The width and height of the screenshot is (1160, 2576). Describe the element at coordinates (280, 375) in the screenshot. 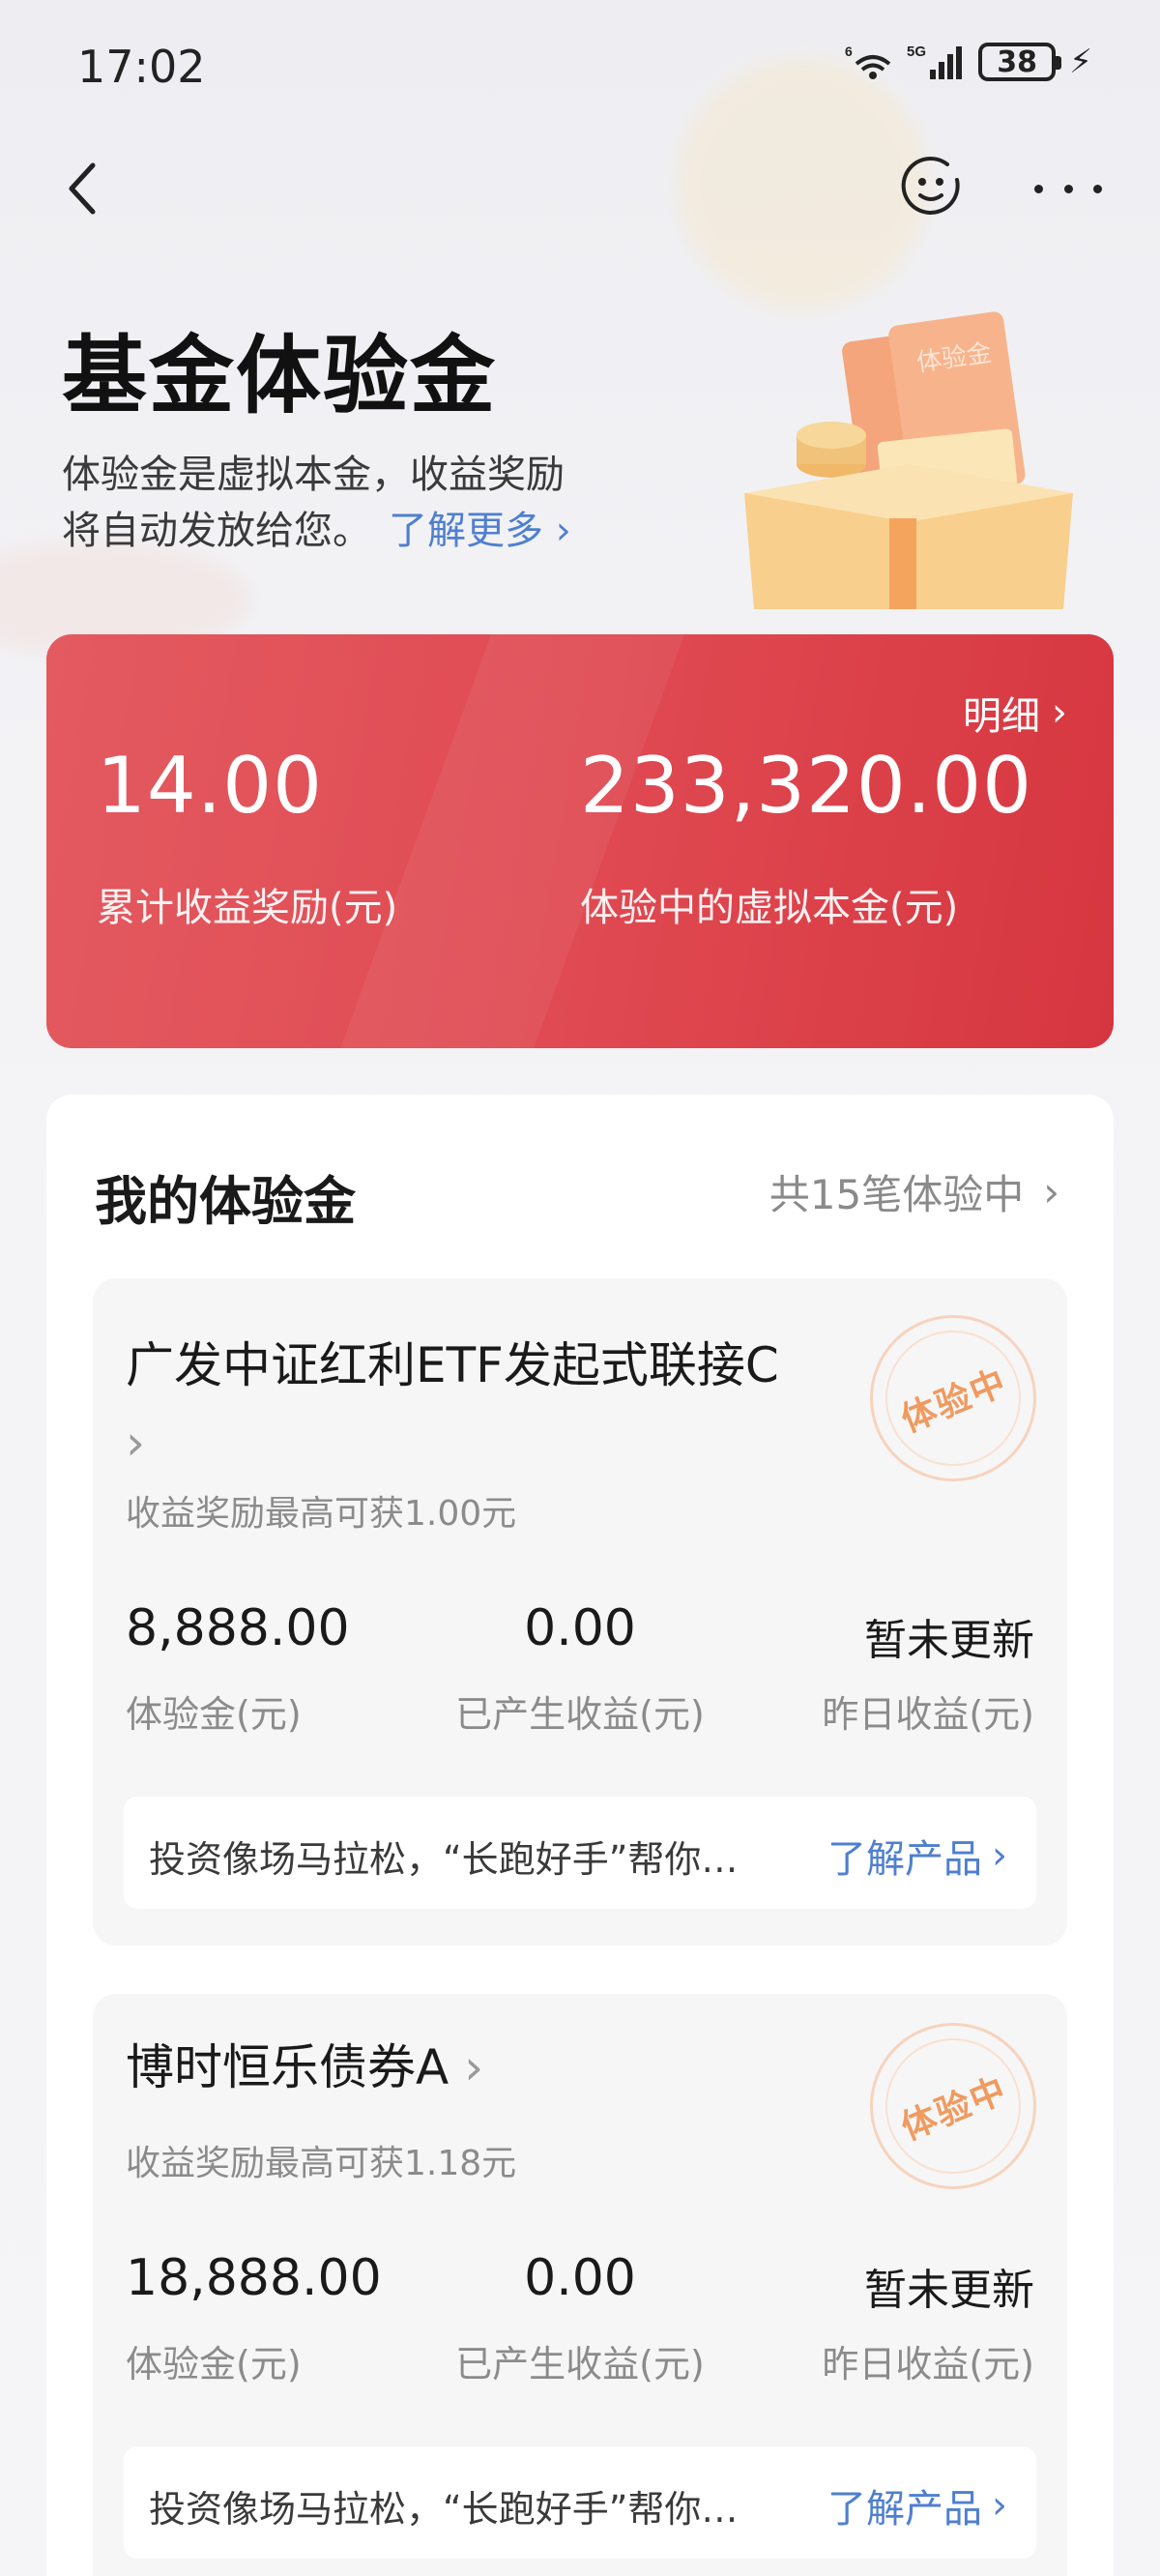

I see `page-title: 基金体验金` at that location.